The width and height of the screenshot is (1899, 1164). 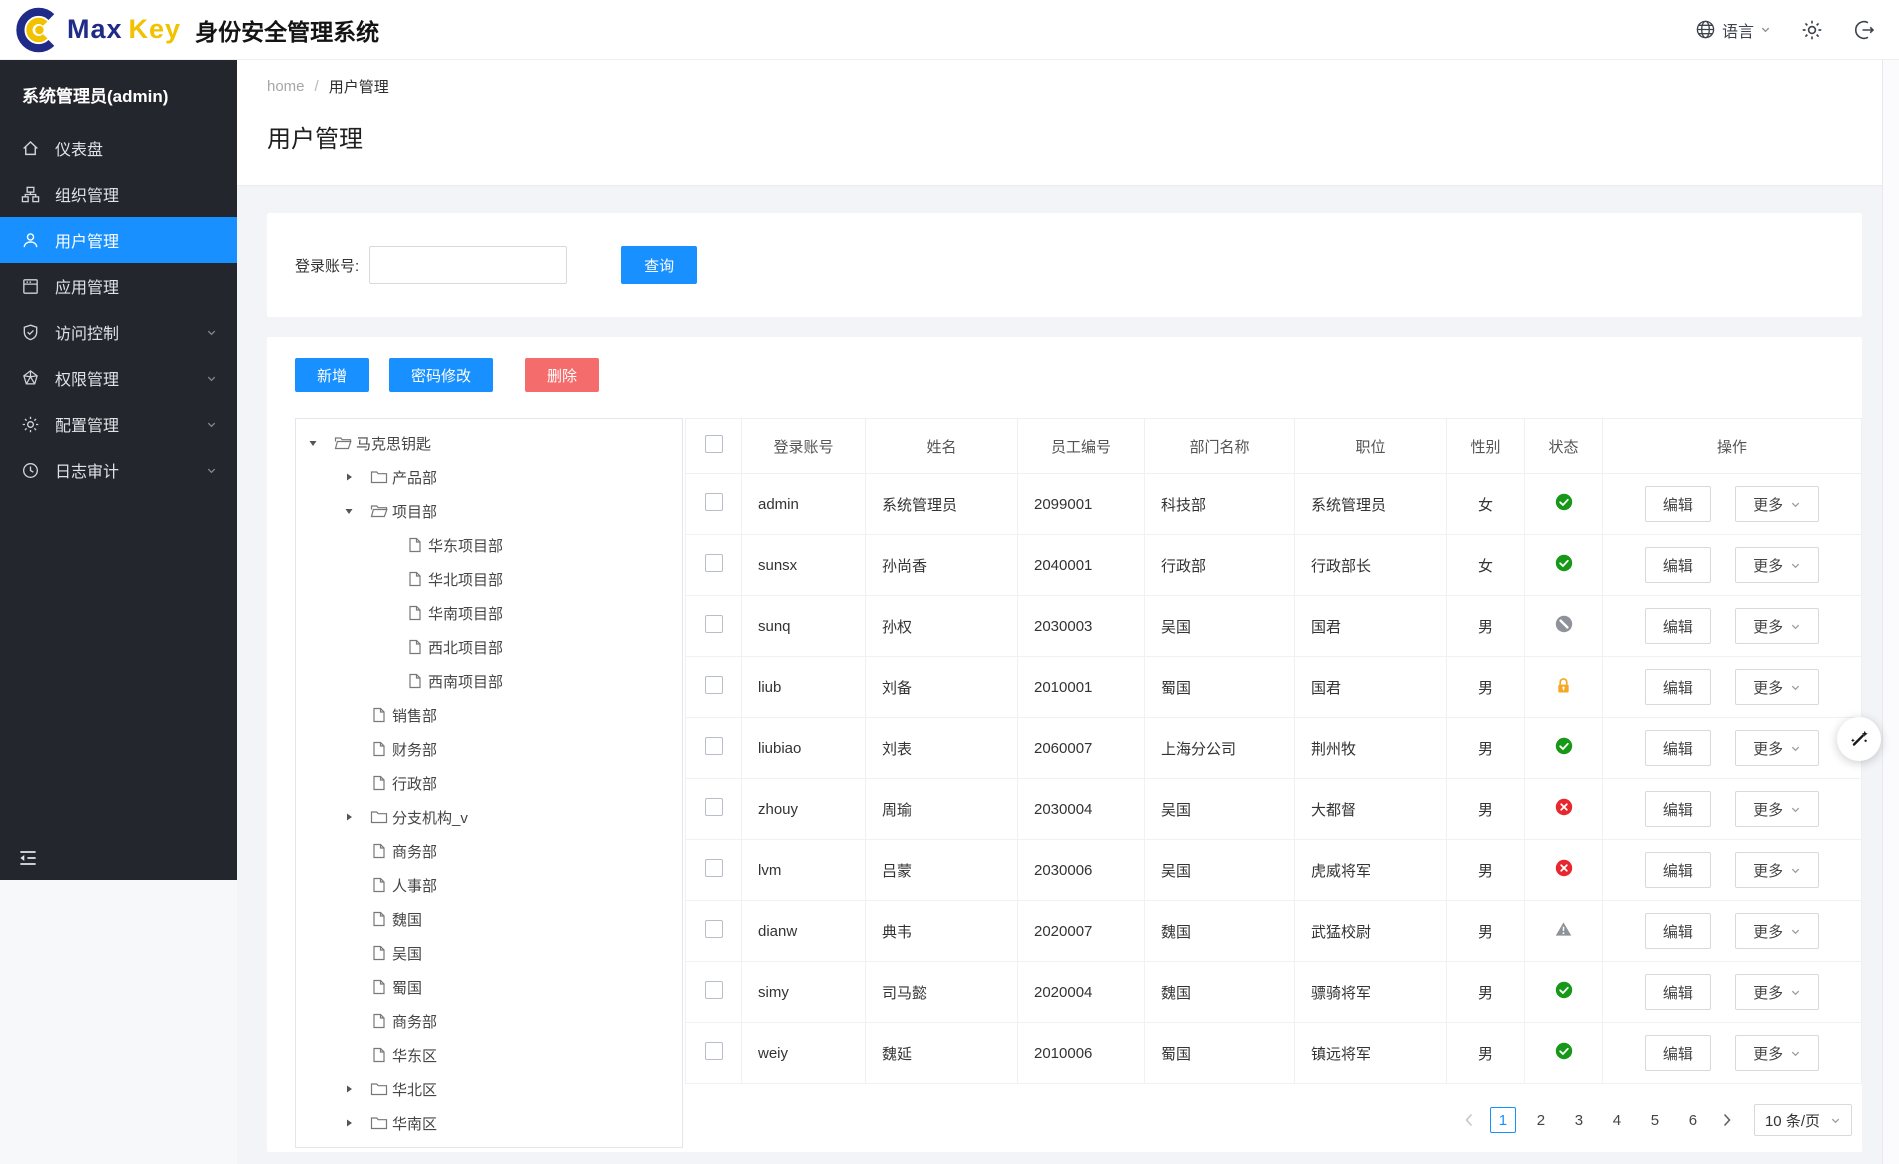 What do you see at coordinates (118, 424) in the screenshot?
I see `sidebar-item-6: 配置管理` at bounding box center [118, 424].